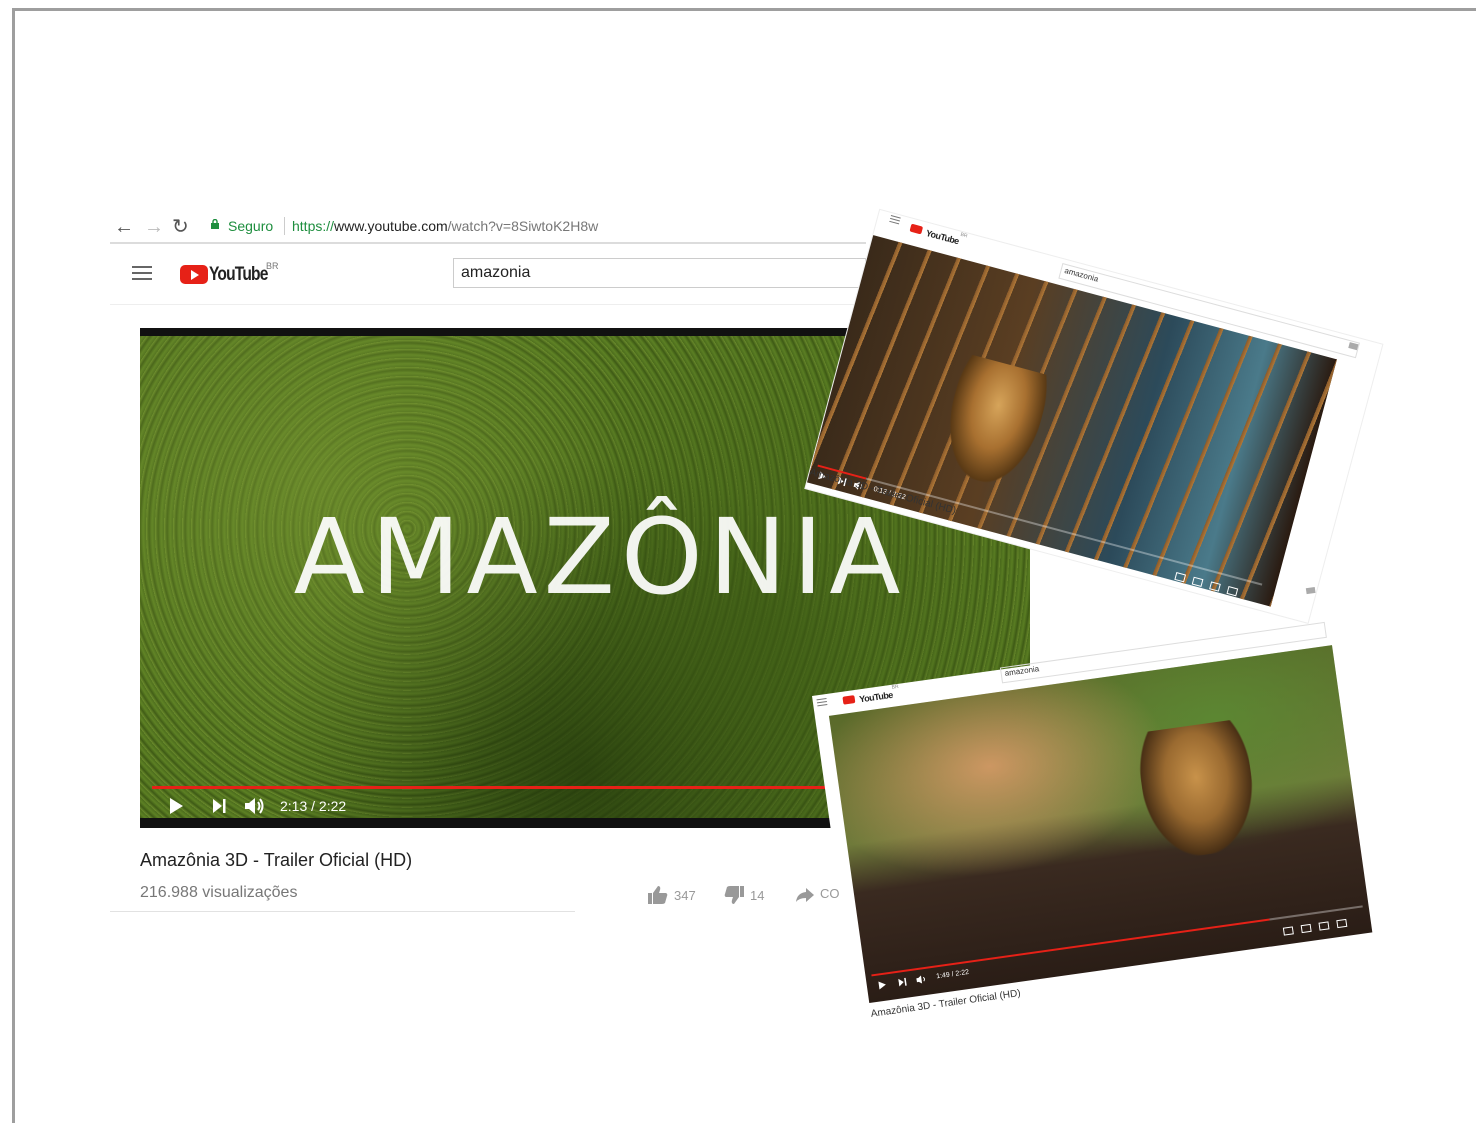  What do you see at coordinates (1070, 947) in the screenshot?
I see `progress-bar-played` at bounding box center [1070, 947].